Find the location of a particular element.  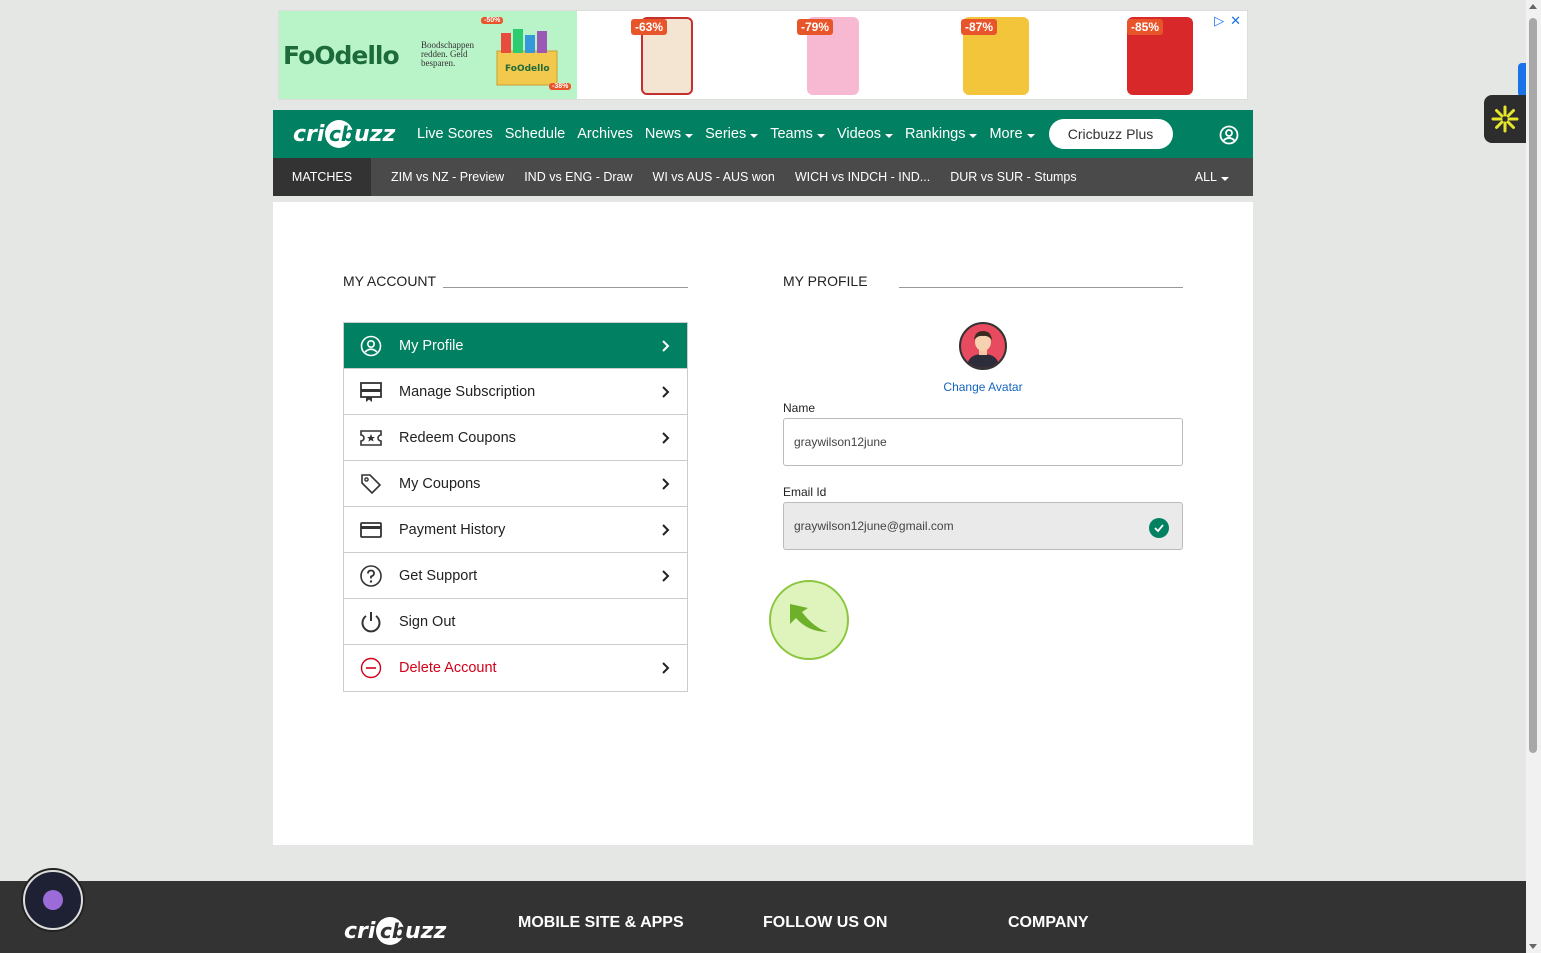

menu-item-my-coupons: My Coupons is located at coordinates (515, 484).